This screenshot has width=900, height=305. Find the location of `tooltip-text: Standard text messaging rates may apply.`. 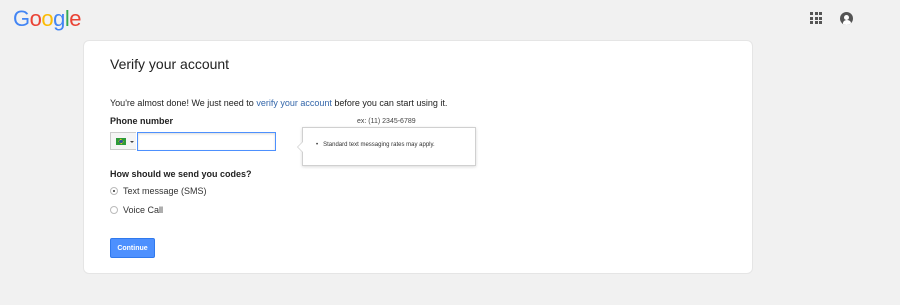

tooltip-text: Standard text messaging rates may apply. is located at coordinates (379, 145).